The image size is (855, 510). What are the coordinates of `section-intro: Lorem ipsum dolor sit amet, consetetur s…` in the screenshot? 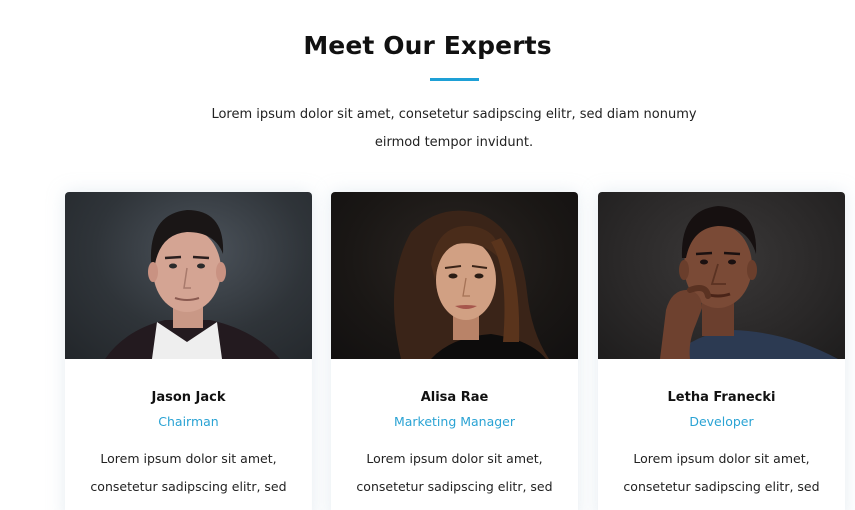 It's located at (454, 128).